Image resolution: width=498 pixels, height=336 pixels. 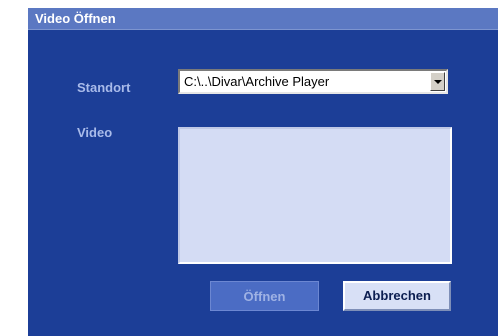 I want to click on open-button: Öffnen, so click(x=264, y=296).